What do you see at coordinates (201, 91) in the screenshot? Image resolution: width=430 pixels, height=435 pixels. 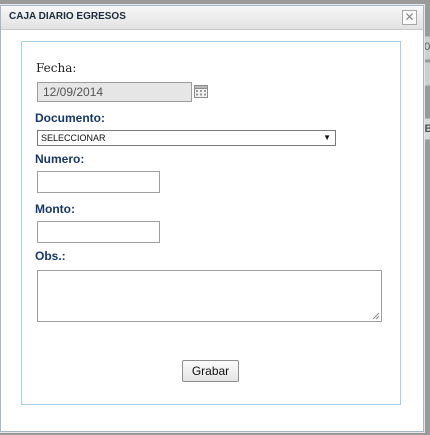 I see `calendar-icon` at bounding box center [201, 91].